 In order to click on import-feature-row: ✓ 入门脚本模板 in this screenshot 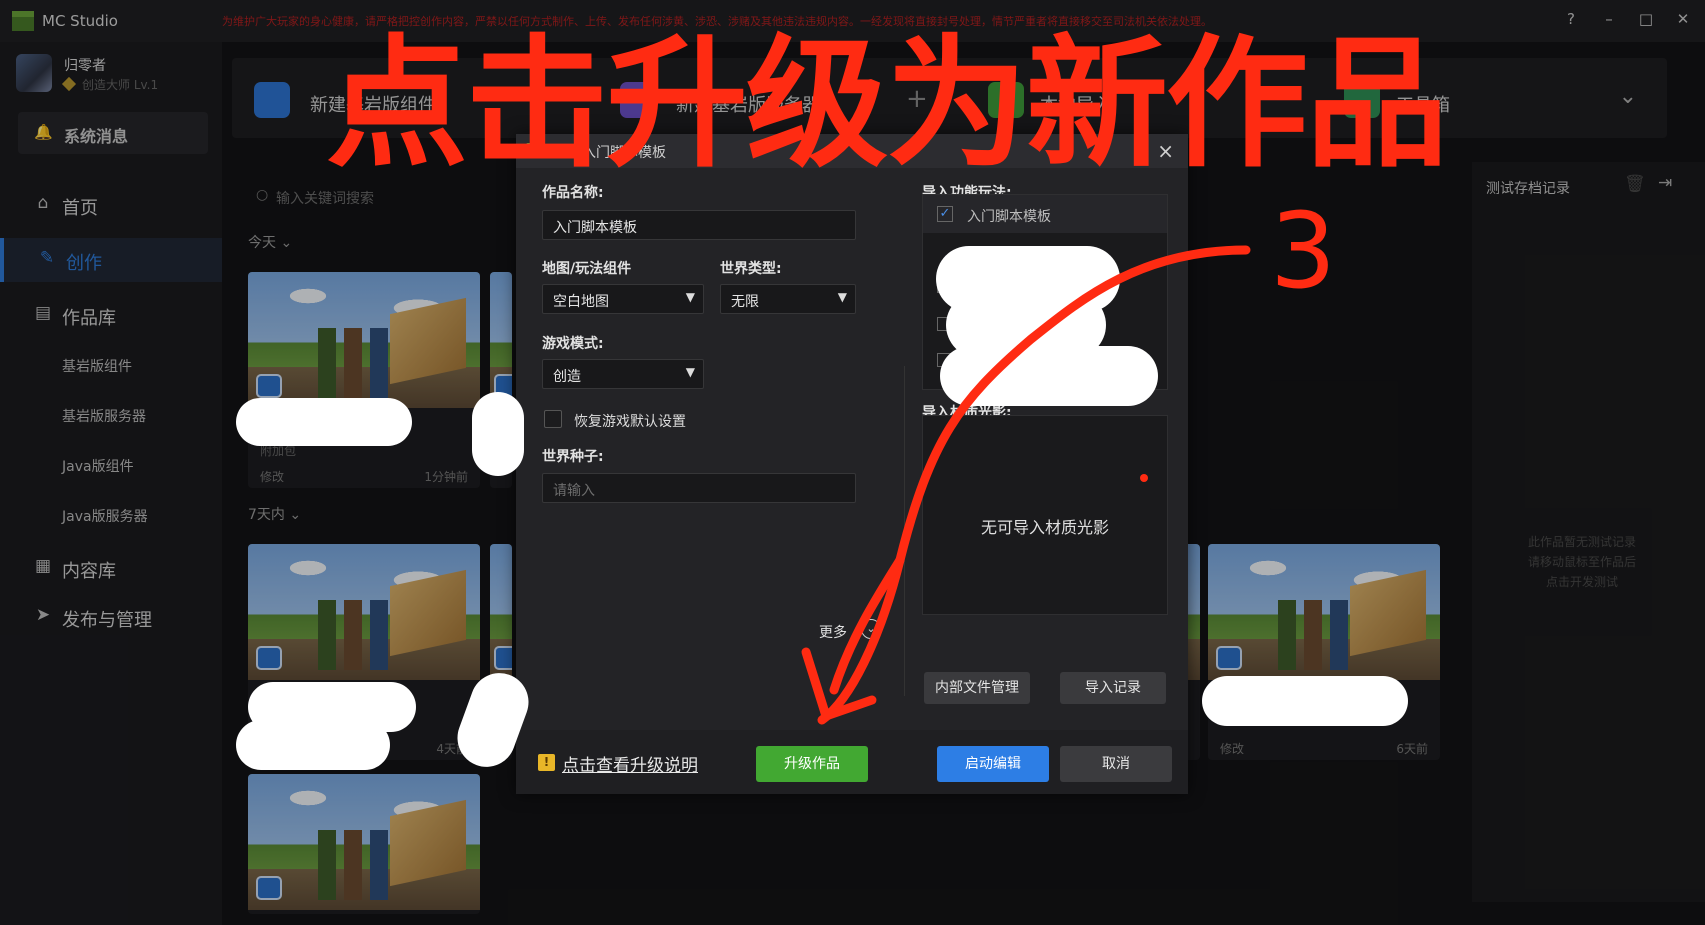, I will do `click(1045, 214)`.